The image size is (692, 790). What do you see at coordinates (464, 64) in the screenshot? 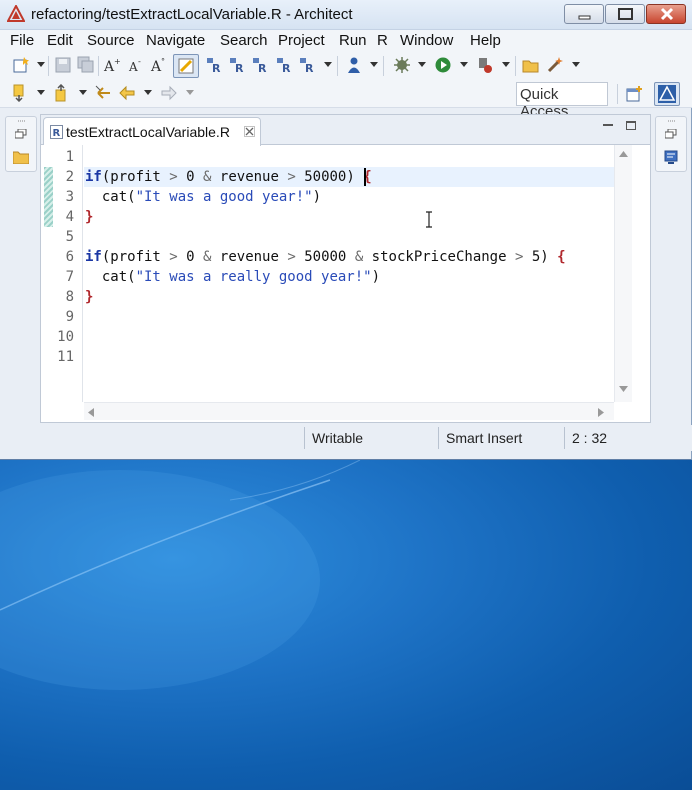
I see `run-dropdown-arrow` at bounding box center [464, 64].